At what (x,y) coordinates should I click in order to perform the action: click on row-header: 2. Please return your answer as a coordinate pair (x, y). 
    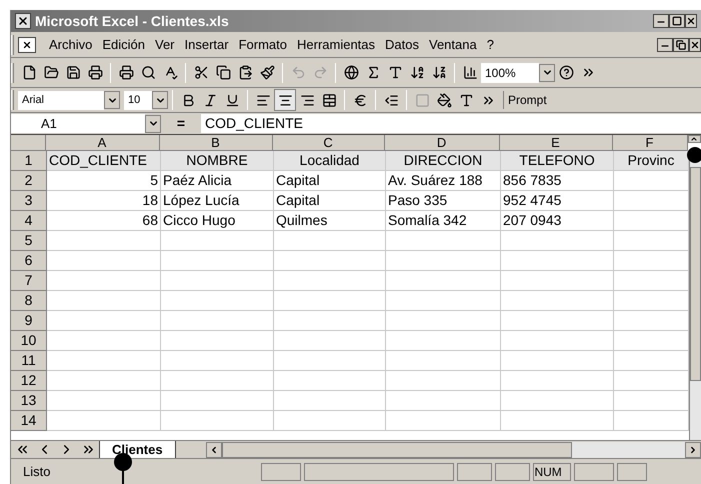
    Looking at the image, I should click on (29, 181).